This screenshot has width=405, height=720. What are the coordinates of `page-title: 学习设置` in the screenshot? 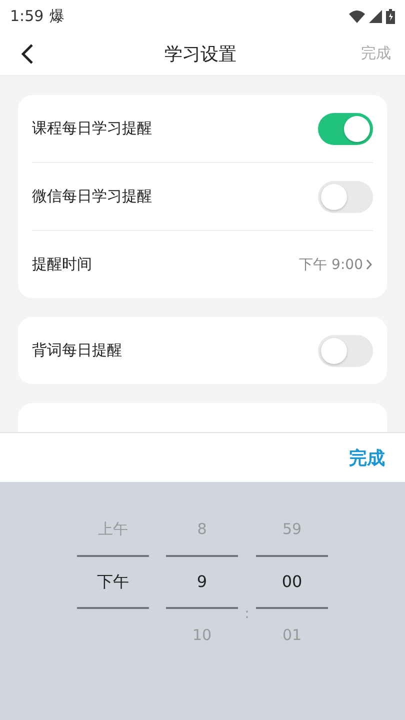 It's located at (201, 54).